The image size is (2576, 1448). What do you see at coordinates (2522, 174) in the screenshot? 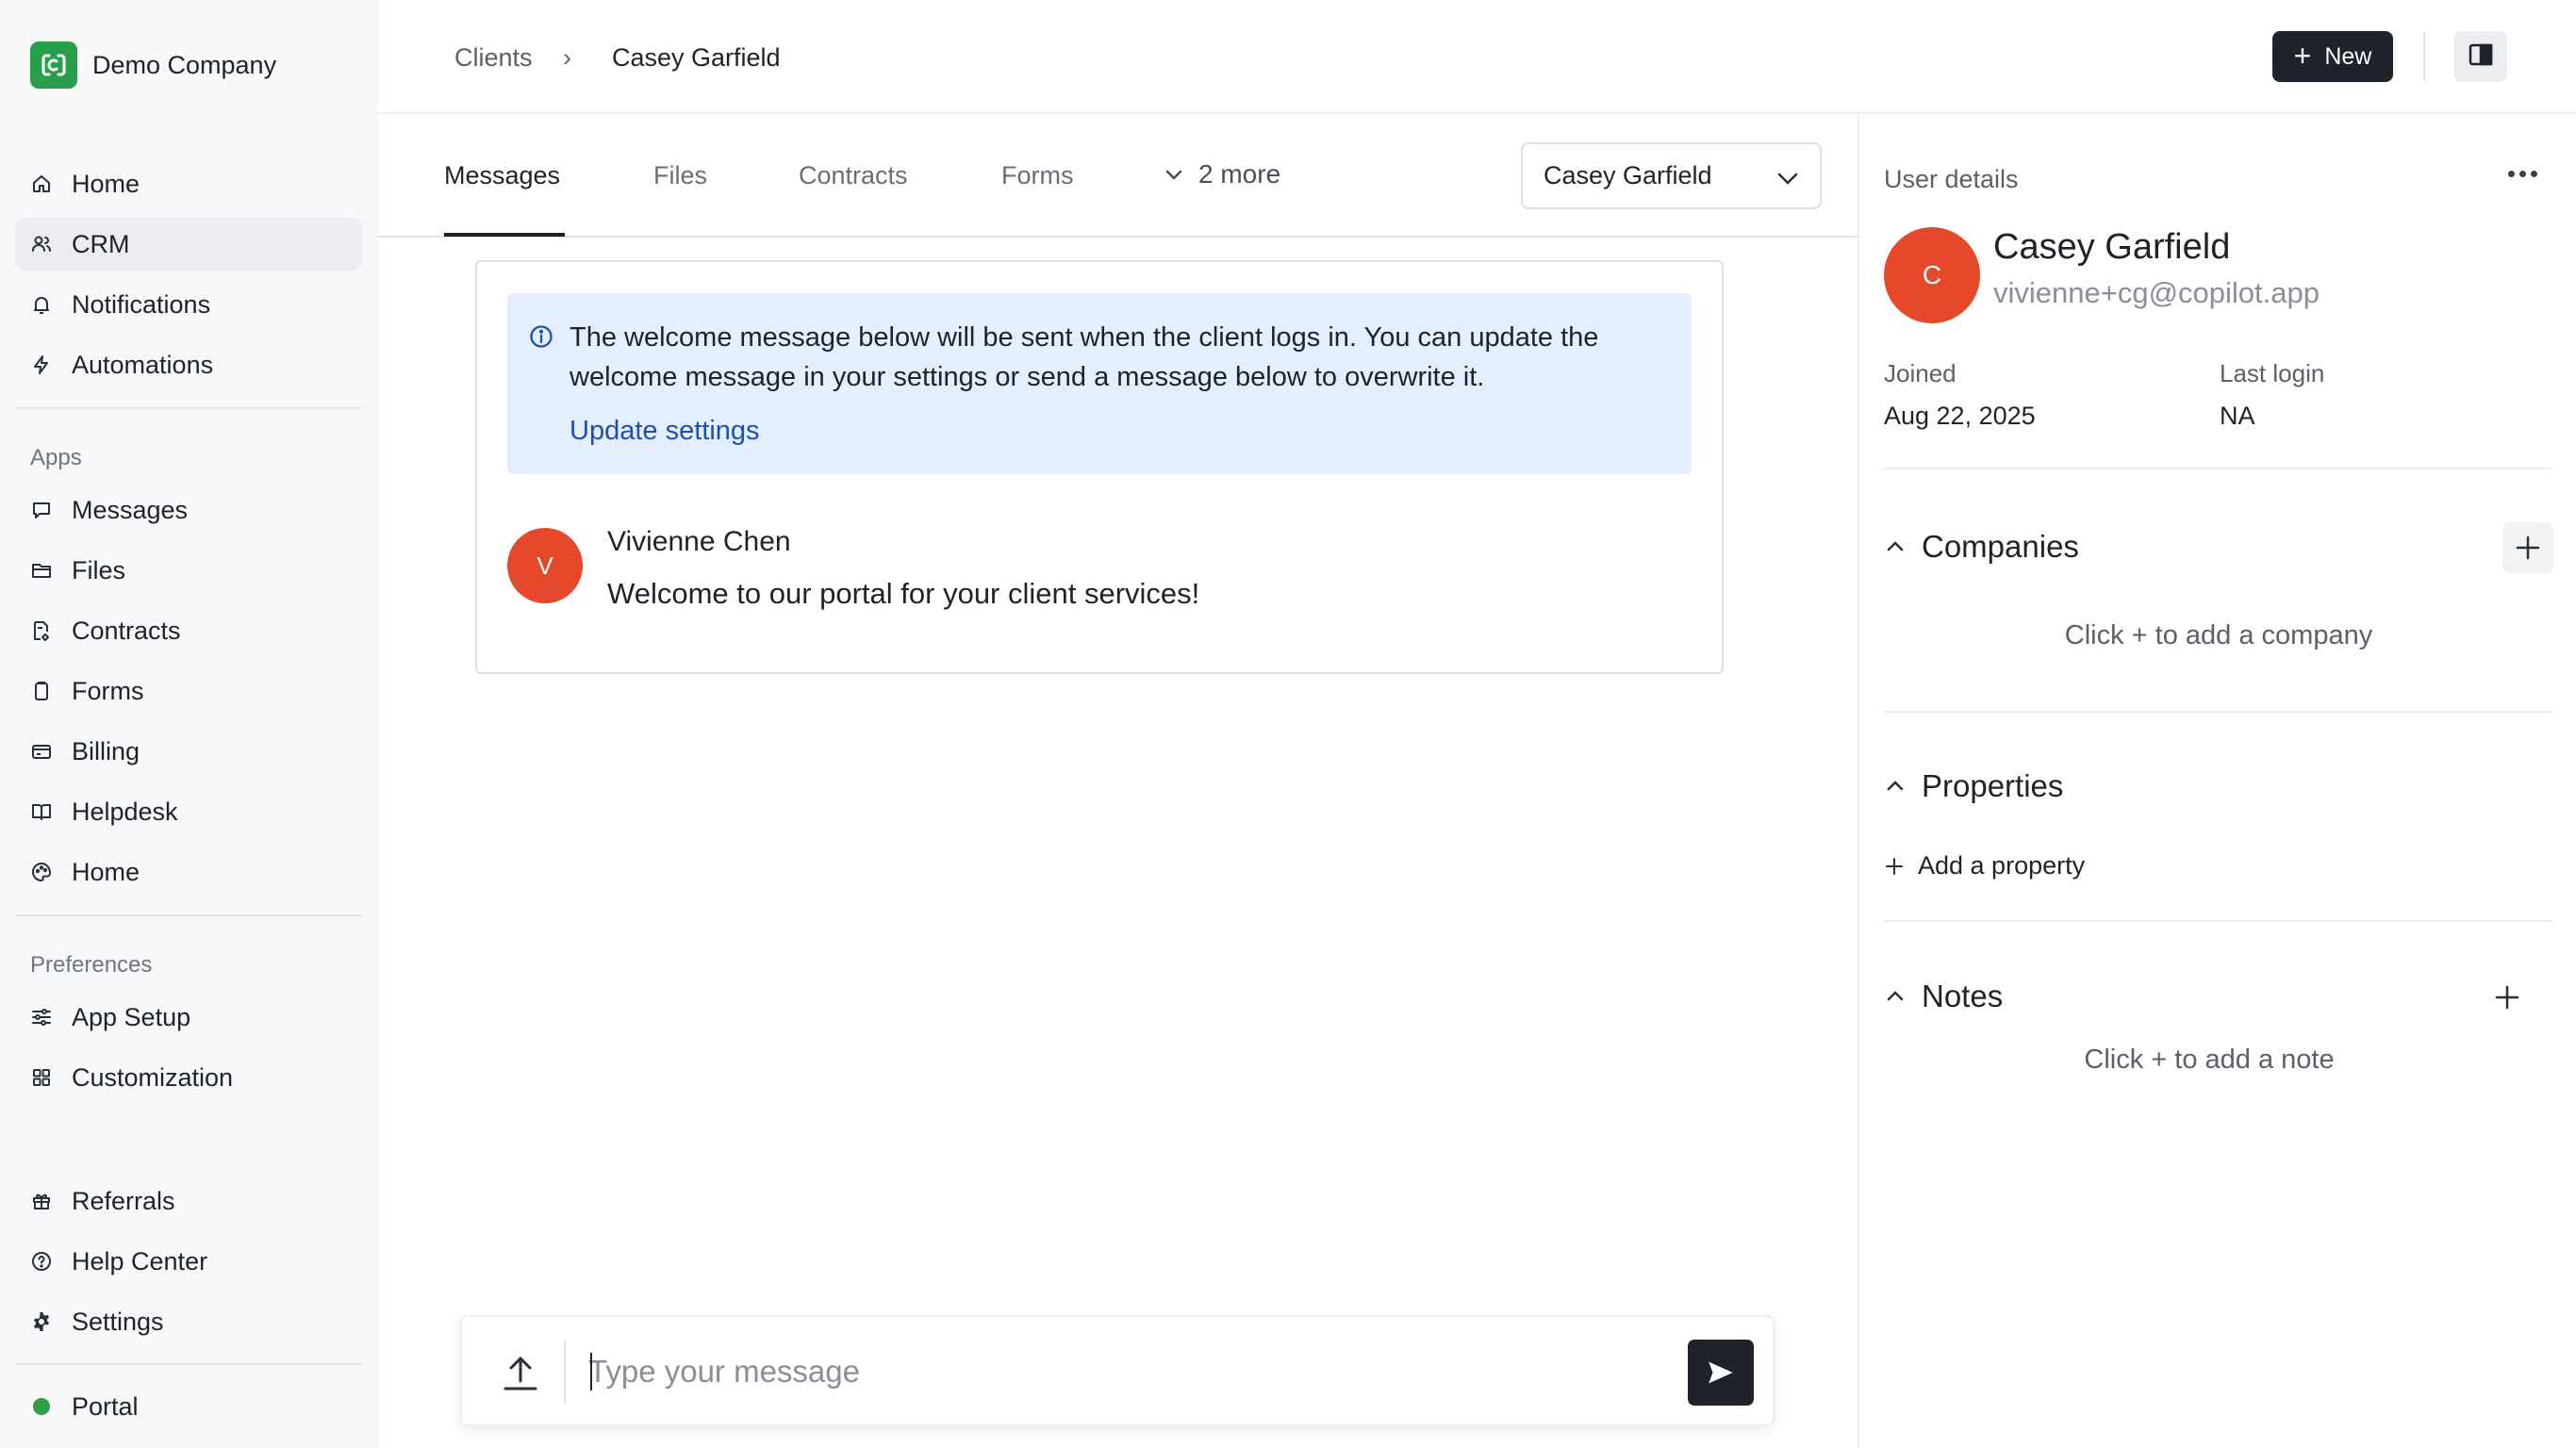
I see `more-options-icon` at bounding box center [2522, 174].